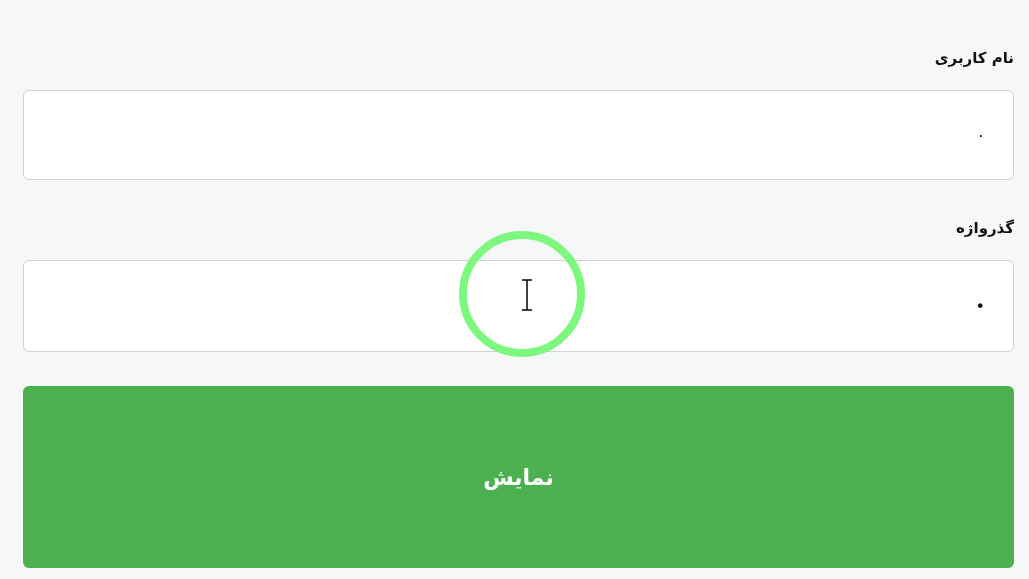 This screenshot has height=579, width=1029. I want to click on field-label: نام کاربری, so click(973, 58).